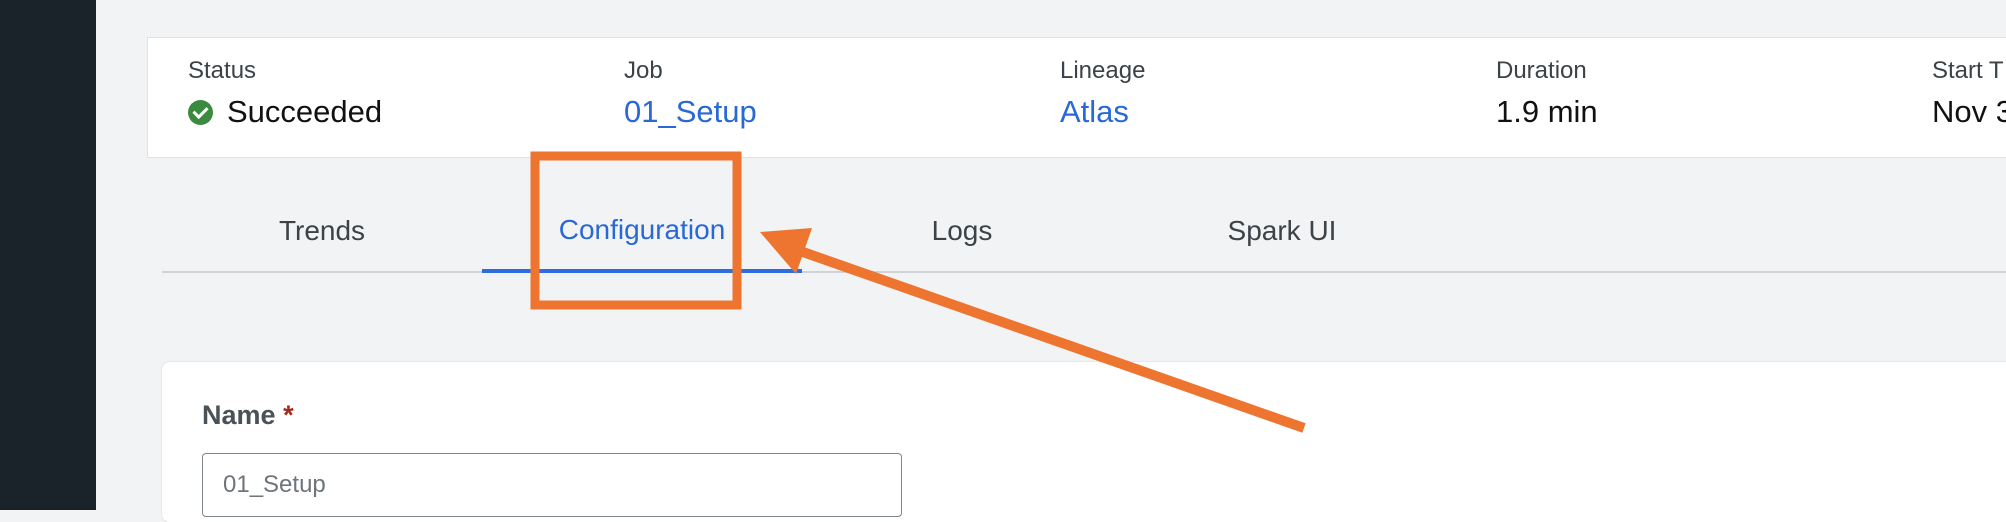  I want to click on job-label: Job, so click(643, 70).